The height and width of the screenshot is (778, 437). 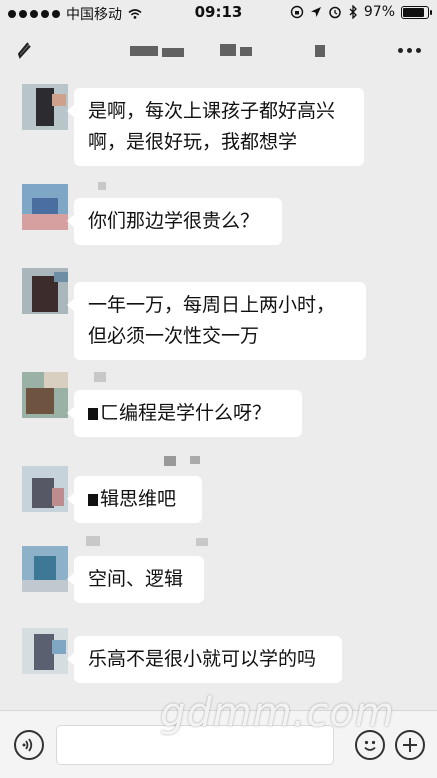 I want to click on chat-title-pixelated, so click(x=230, y=51).